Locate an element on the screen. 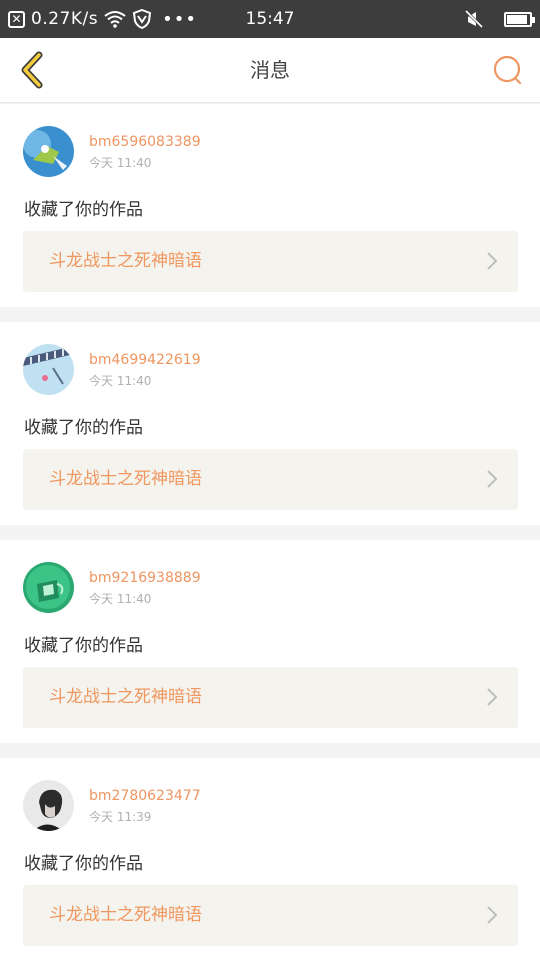 The image size is (540, 960). battery-icon is located at coordinates (519, 19).